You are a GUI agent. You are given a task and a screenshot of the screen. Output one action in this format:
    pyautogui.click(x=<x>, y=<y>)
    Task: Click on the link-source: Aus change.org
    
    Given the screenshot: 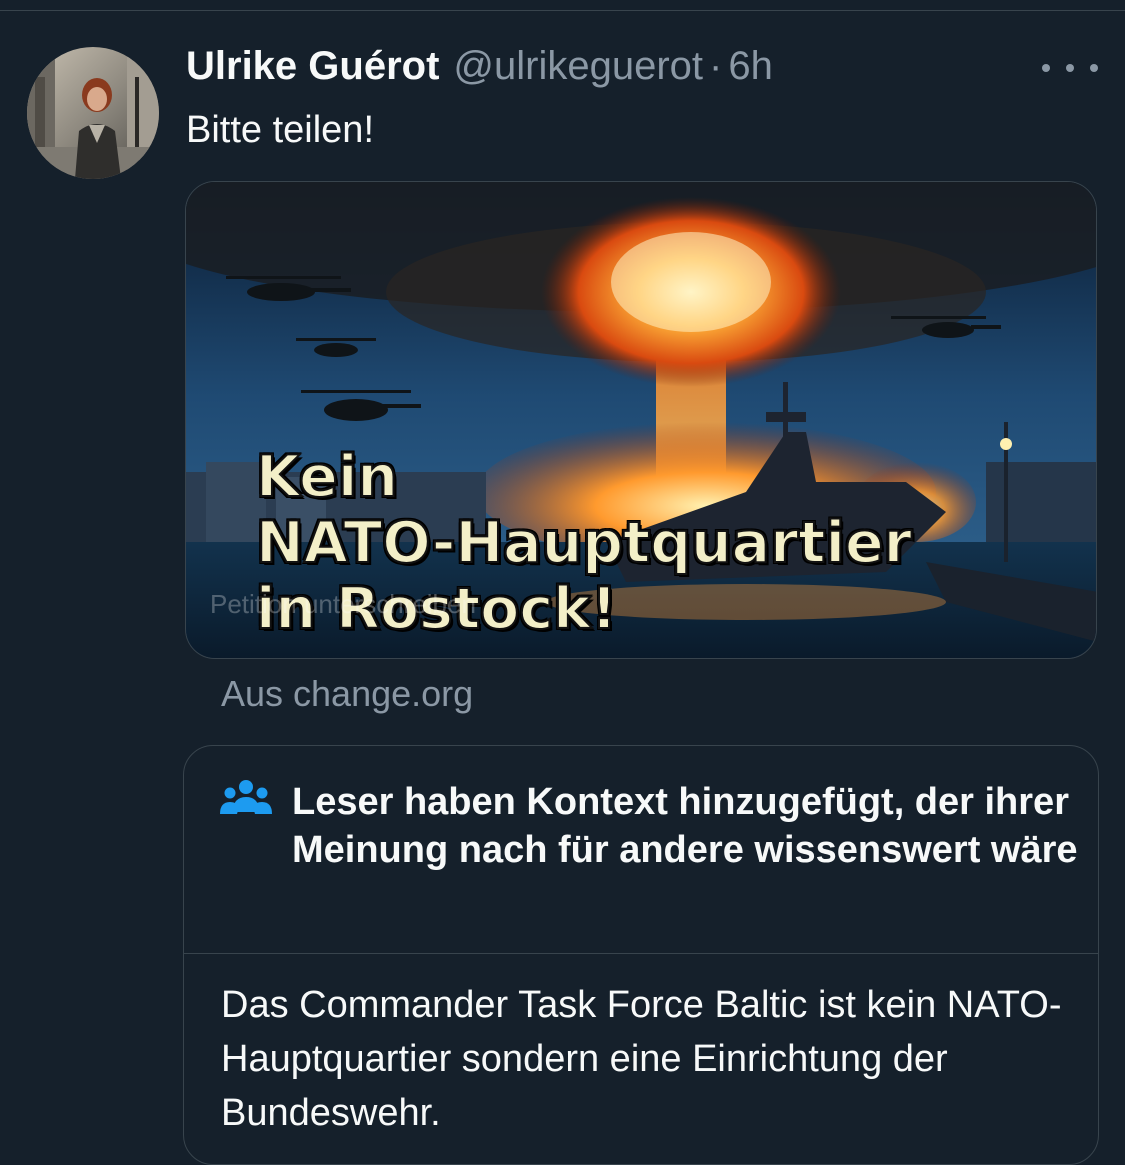 What is the action you would take?
    pyautogui.click(x=347, y=694)
    